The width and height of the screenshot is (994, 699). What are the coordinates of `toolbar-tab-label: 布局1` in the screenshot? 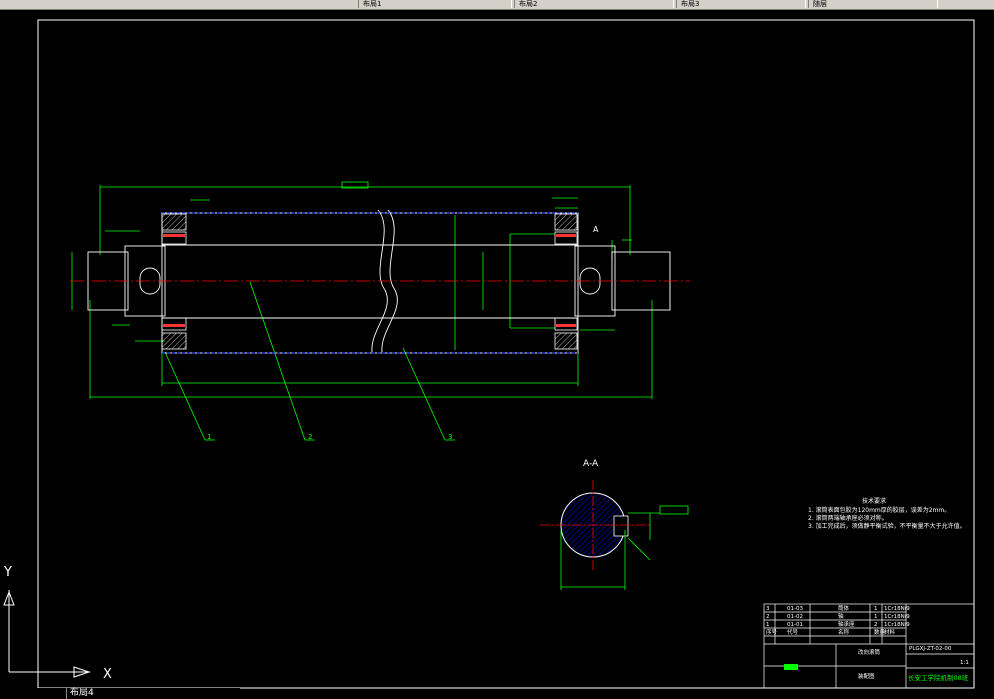 It's located at (372, 4).